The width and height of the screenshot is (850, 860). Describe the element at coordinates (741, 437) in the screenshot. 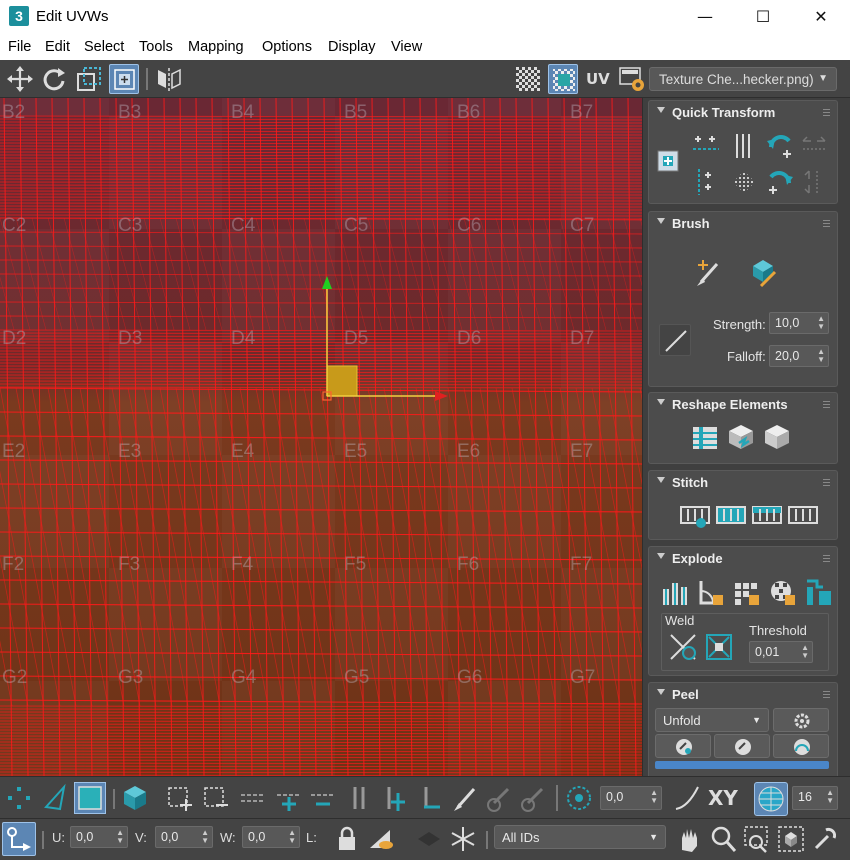

I see `relax-until-flat-icon` at that location.